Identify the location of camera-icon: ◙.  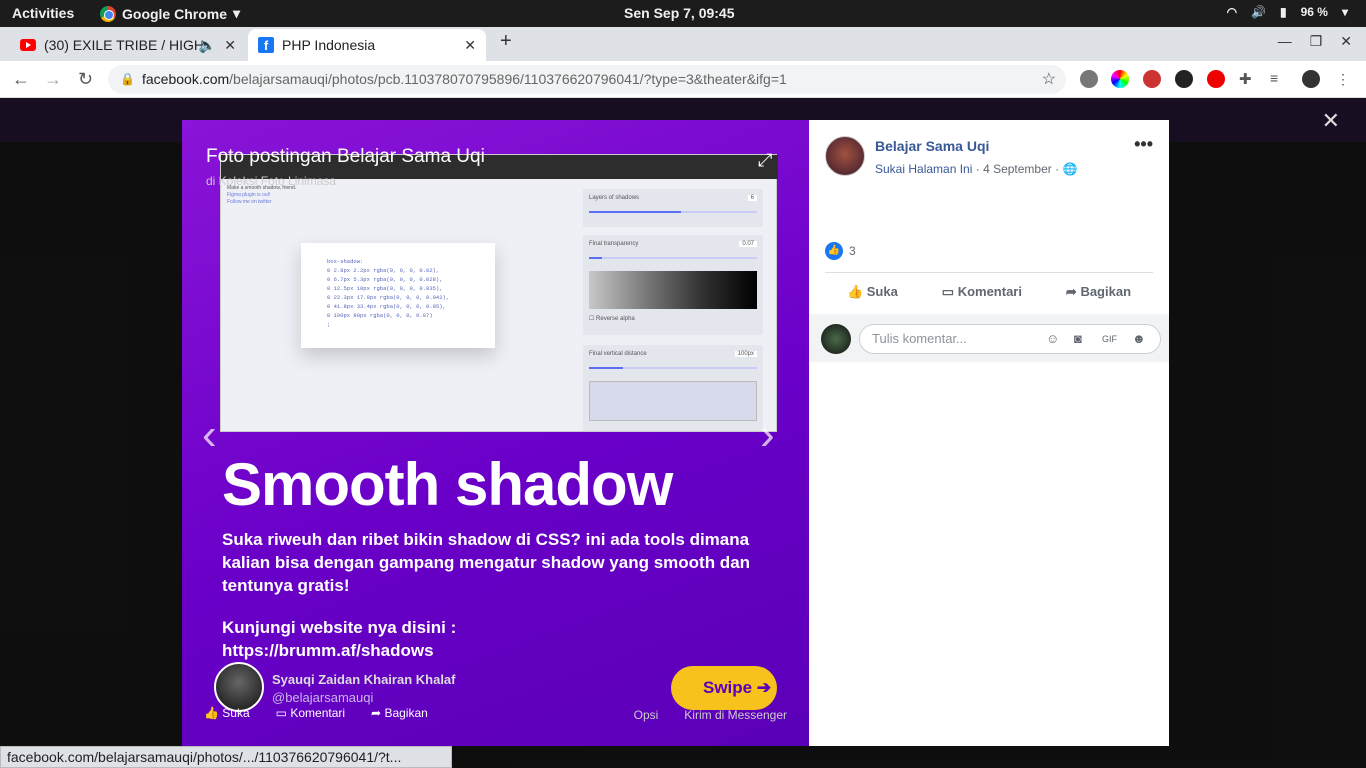
(1078, 339).